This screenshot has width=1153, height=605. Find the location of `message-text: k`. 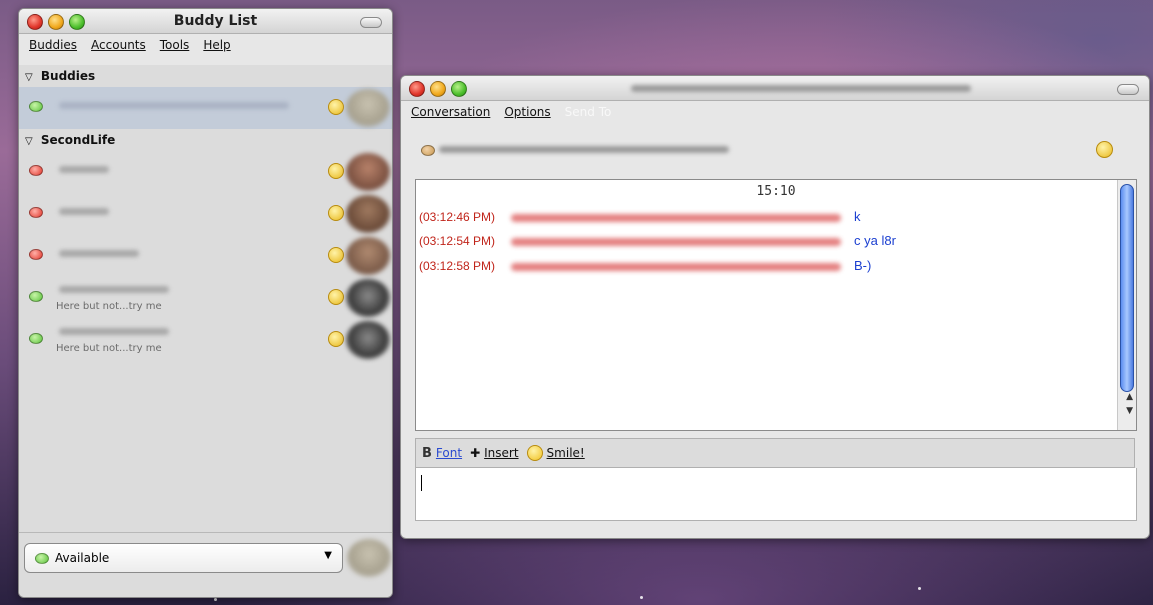

message-text: k is located at coordinates (857, 216).